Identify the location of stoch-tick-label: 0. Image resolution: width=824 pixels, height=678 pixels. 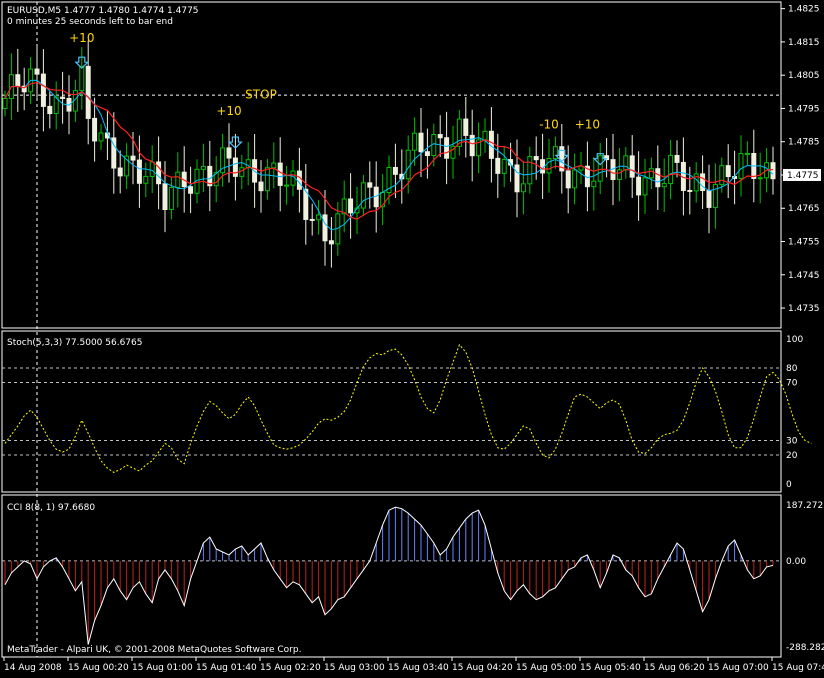
(789, 485).